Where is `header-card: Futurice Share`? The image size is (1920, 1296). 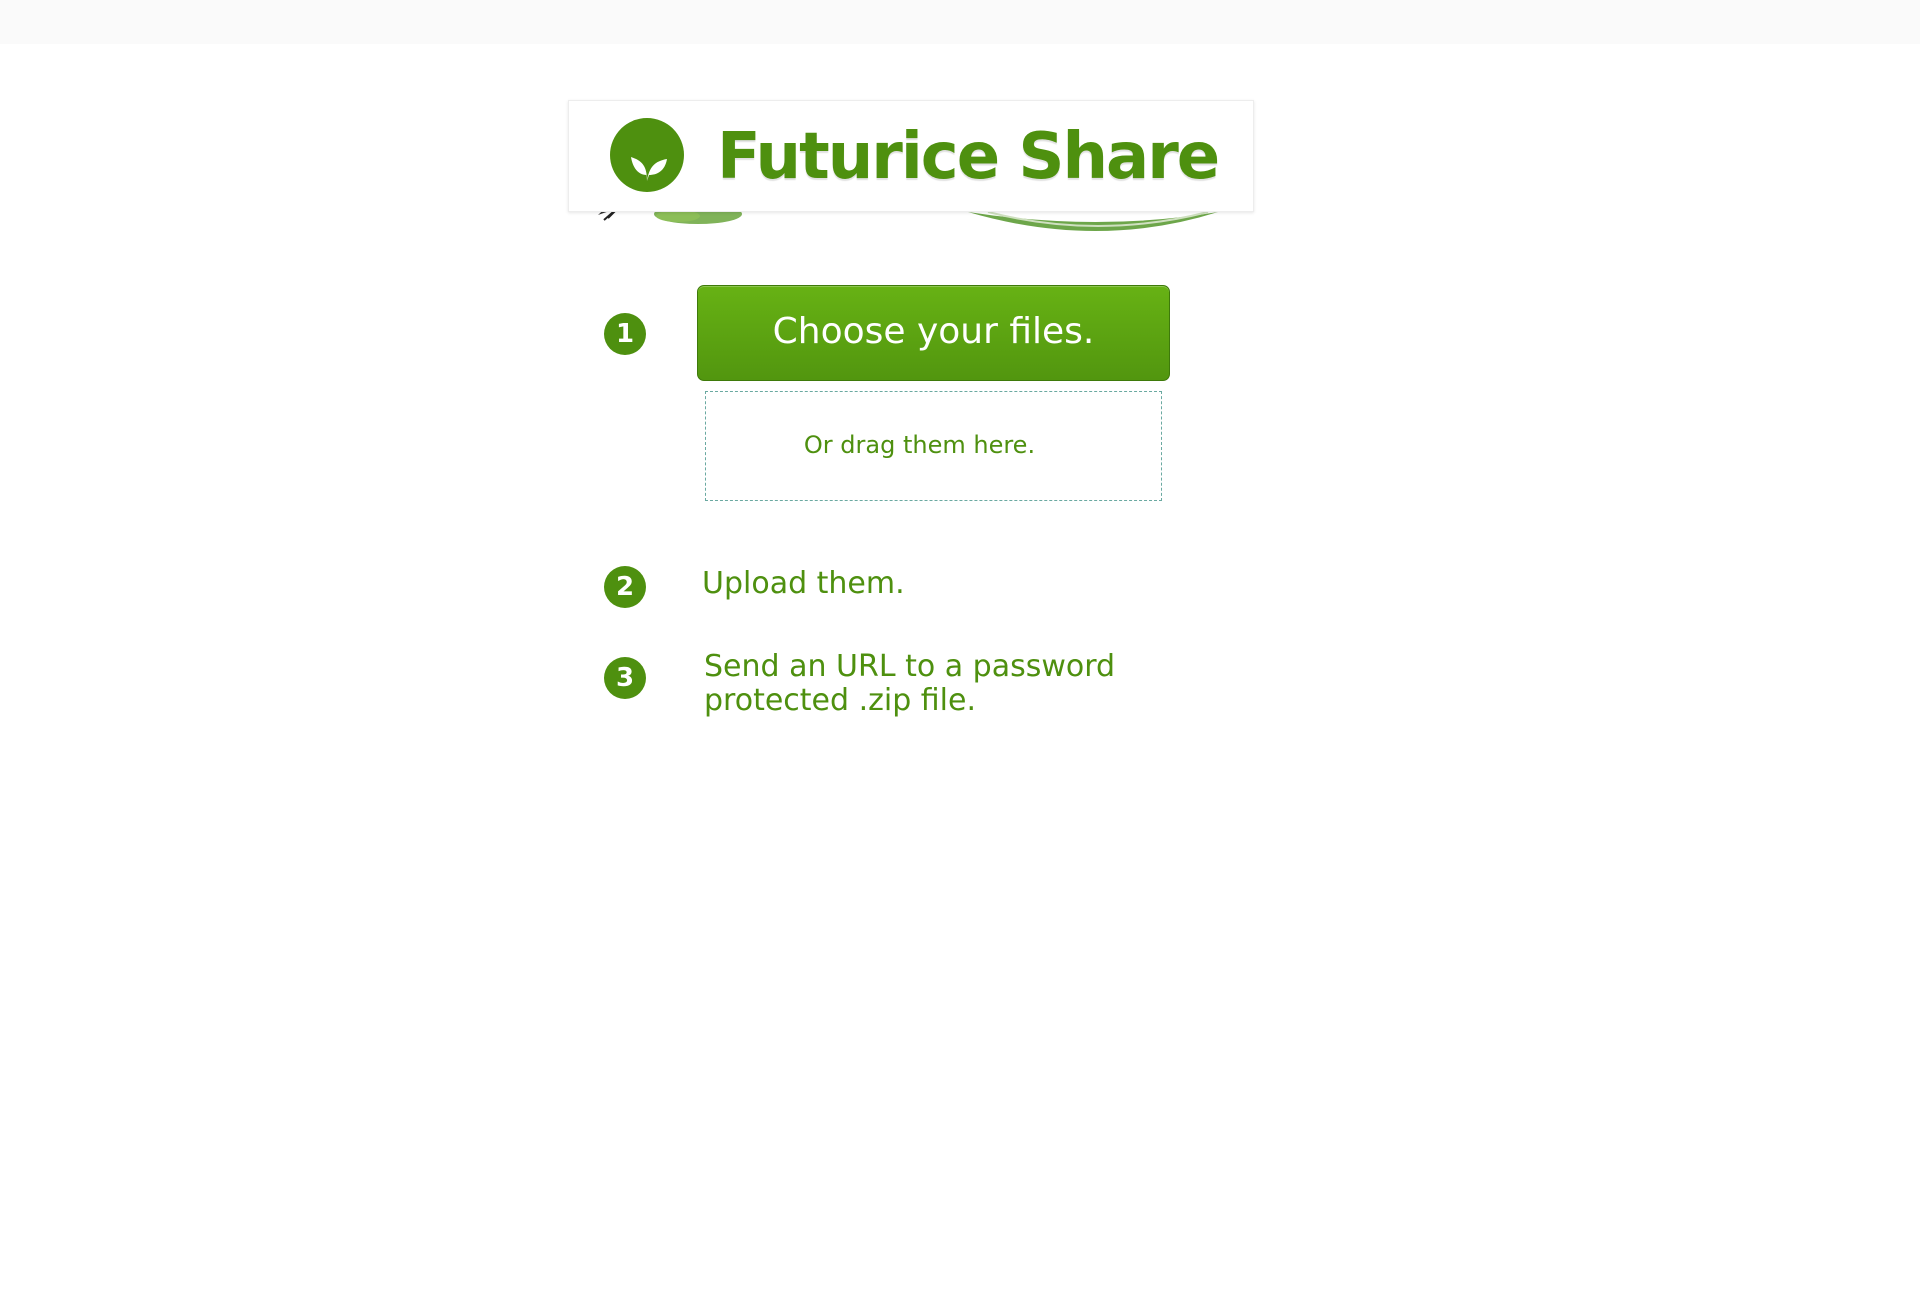
header-card: Futurice Share is located at coordinates (911, 156).